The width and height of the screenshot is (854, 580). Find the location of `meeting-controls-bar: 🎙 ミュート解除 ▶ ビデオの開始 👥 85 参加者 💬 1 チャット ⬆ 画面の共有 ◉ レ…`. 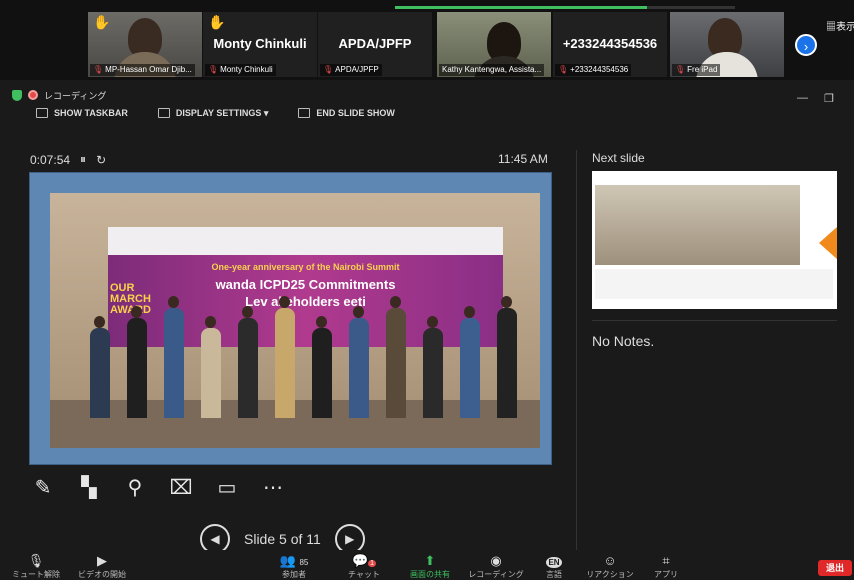

meeting-controls-bar: 🎙 ミュート解除 ▶ ビデオの開始 👥 85 参加者 💬 1 チャット ⬆ 画面の共有 ◉ レ… is located at coordinates (427, 565).